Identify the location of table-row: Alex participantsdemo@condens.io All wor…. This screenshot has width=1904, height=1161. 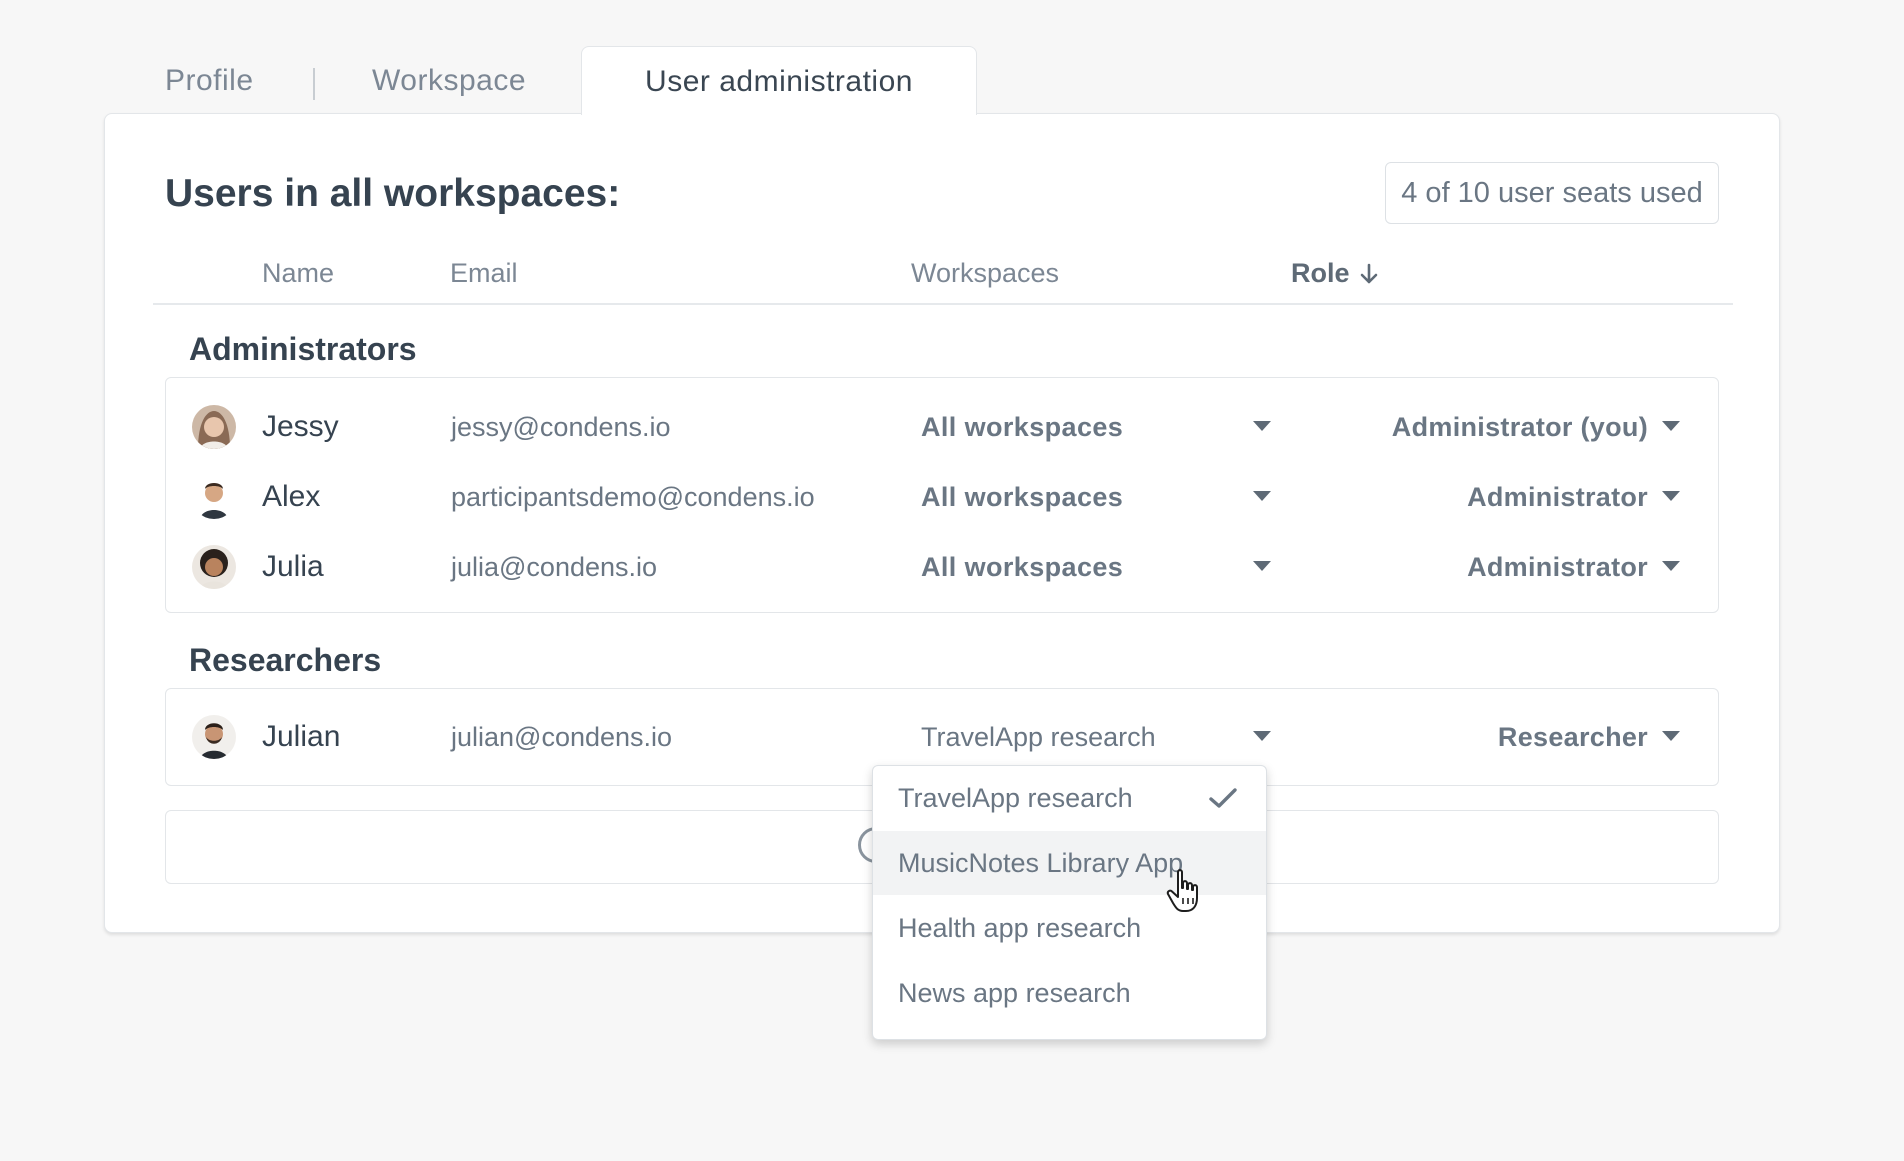
(942, 497).